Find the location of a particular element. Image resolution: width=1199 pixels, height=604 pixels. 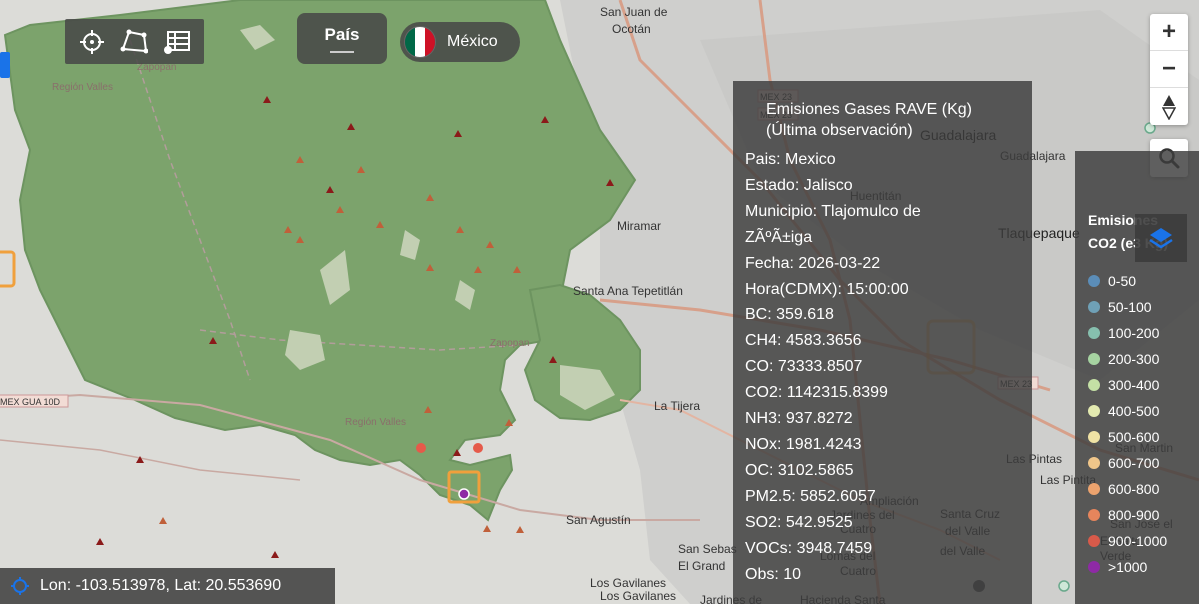

popup-field: CO2: 1142315.8399 is located at coordinates (816, 393).